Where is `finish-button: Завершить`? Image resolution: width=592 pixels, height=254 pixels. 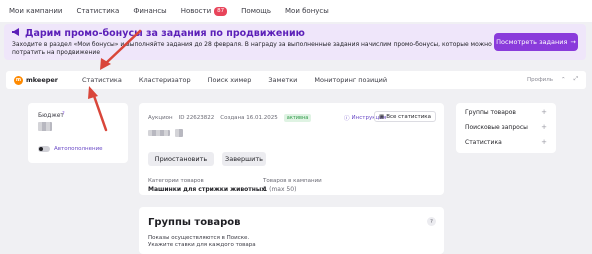
finish-button: Завершить is located at coordinates (244, 159).